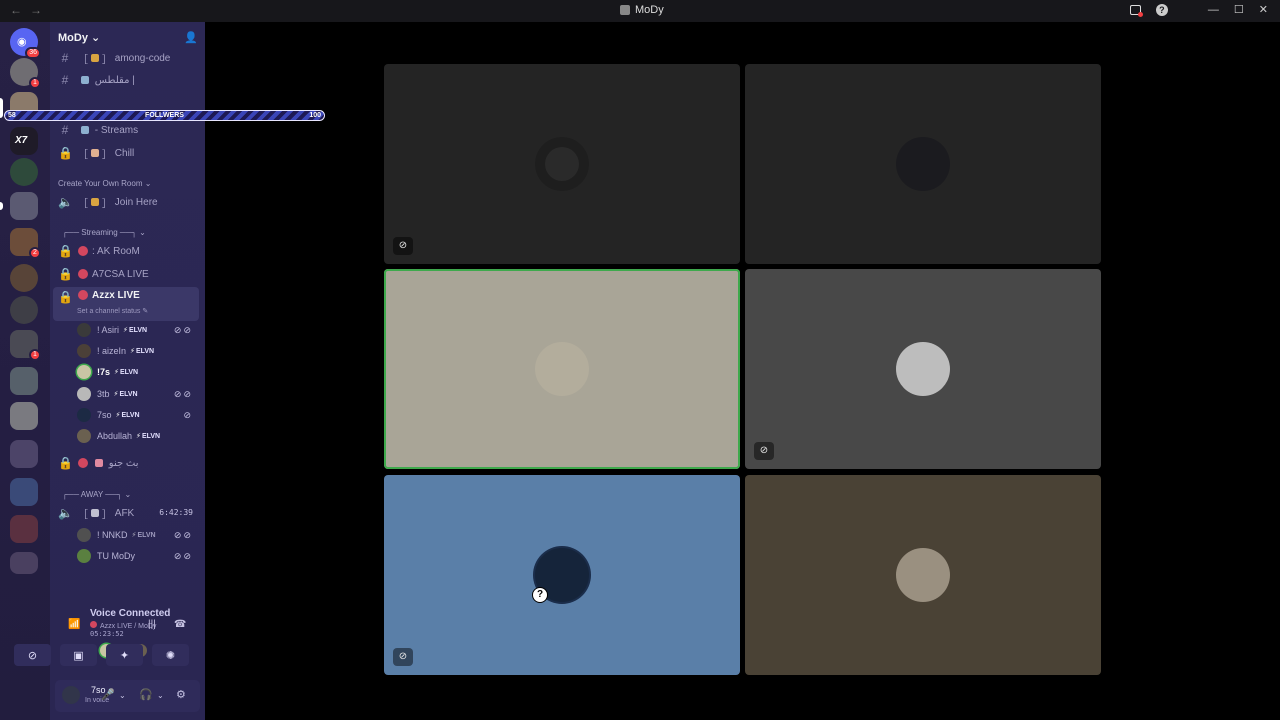  I want to click on voice-user-row: ! NNKD ⚡ ELVN ⊘⊘, so click(135, 535).